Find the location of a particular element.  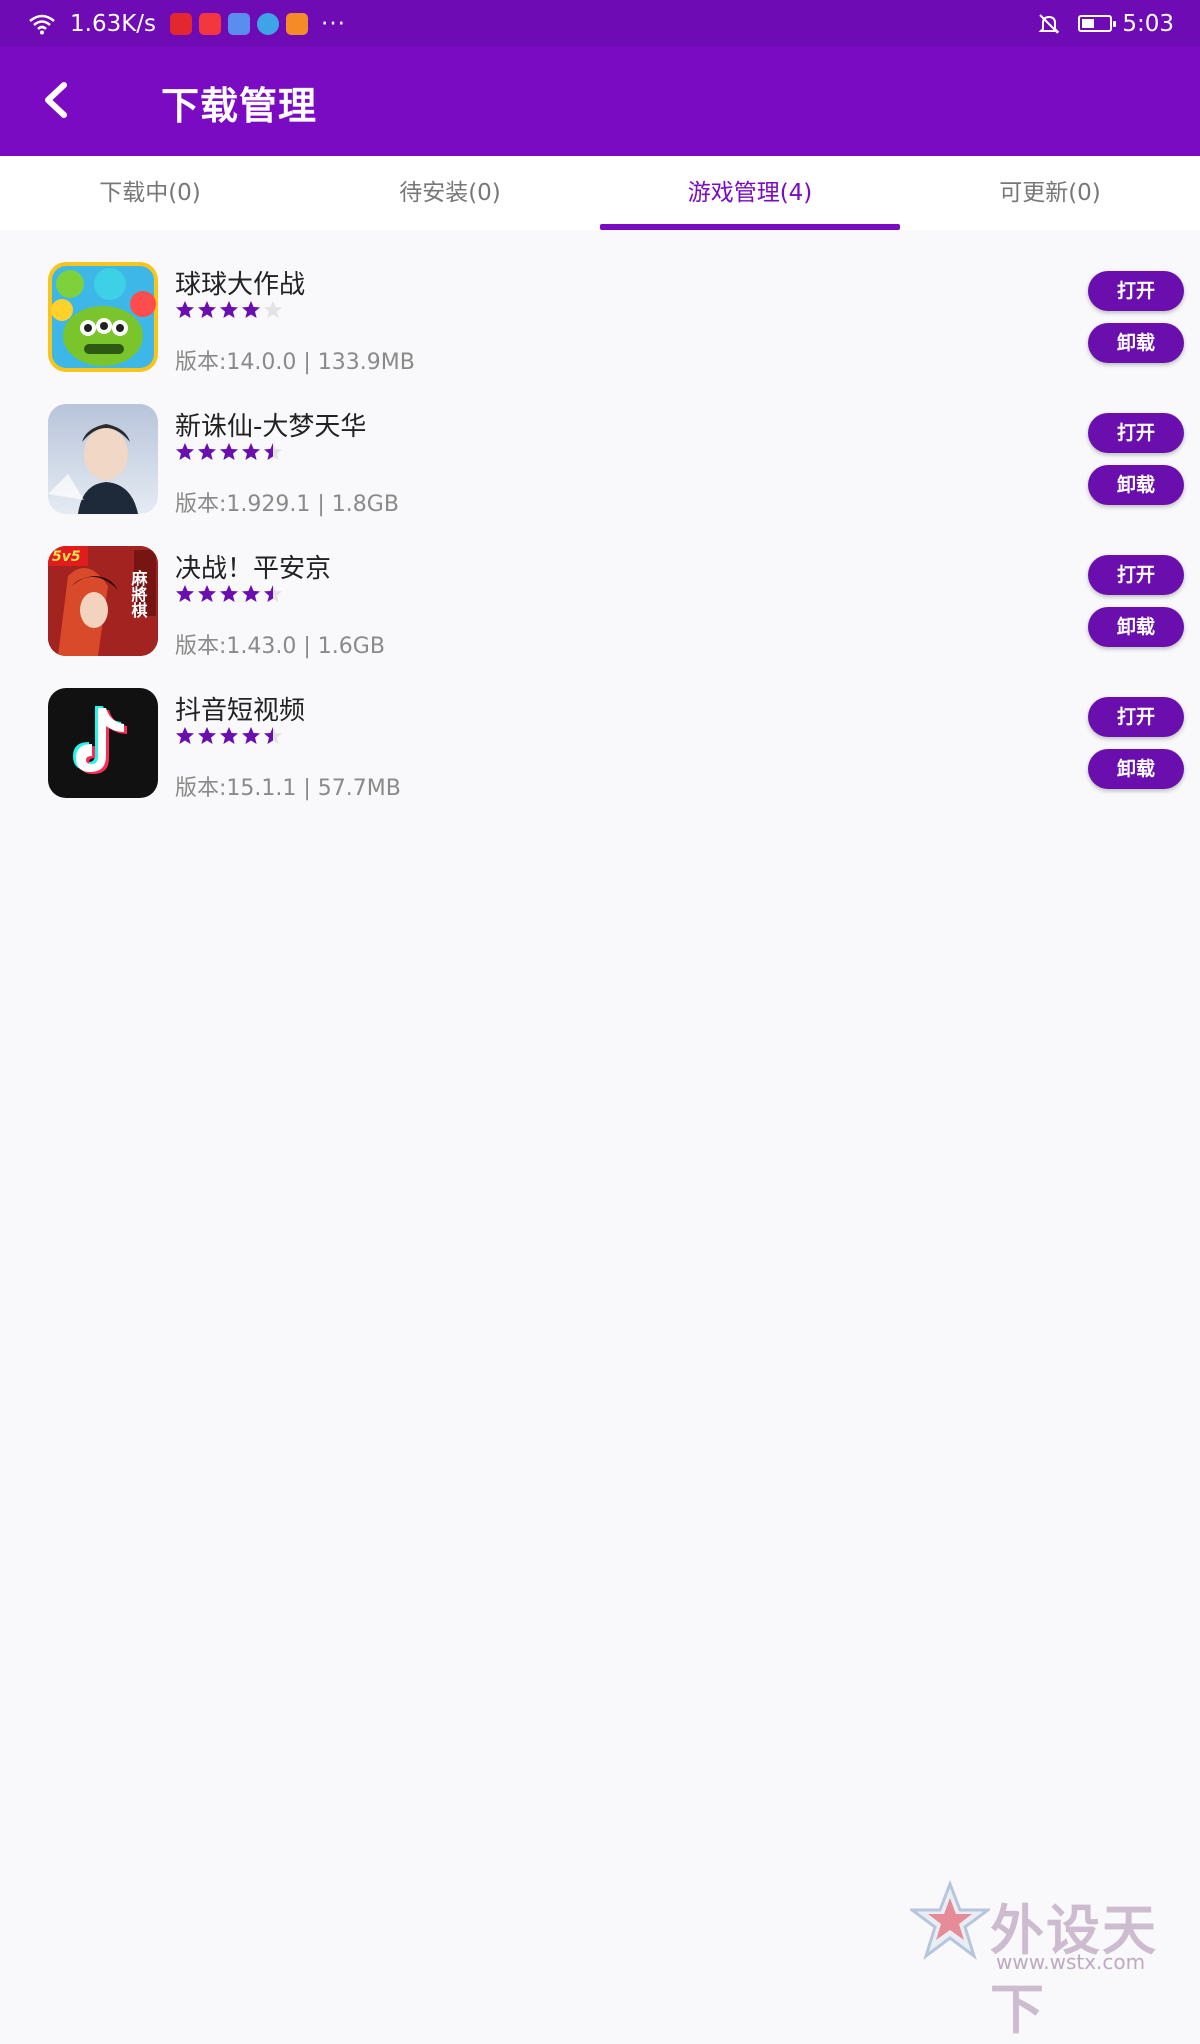

music-icon is located at coordinates (239, 23).